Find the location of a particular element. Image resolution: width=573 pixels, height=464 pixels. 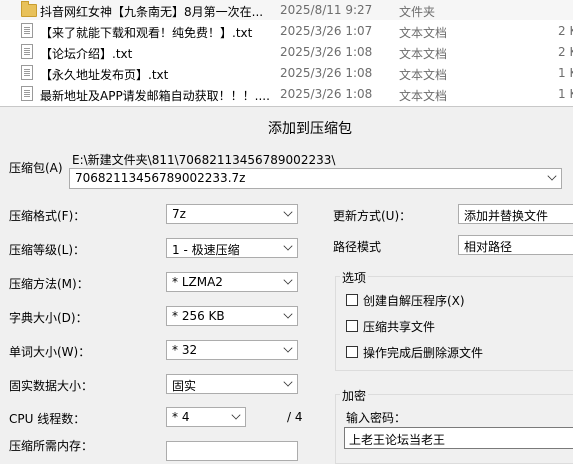

cpu-threads-total: / 4 is located at coordinates (295, 417).